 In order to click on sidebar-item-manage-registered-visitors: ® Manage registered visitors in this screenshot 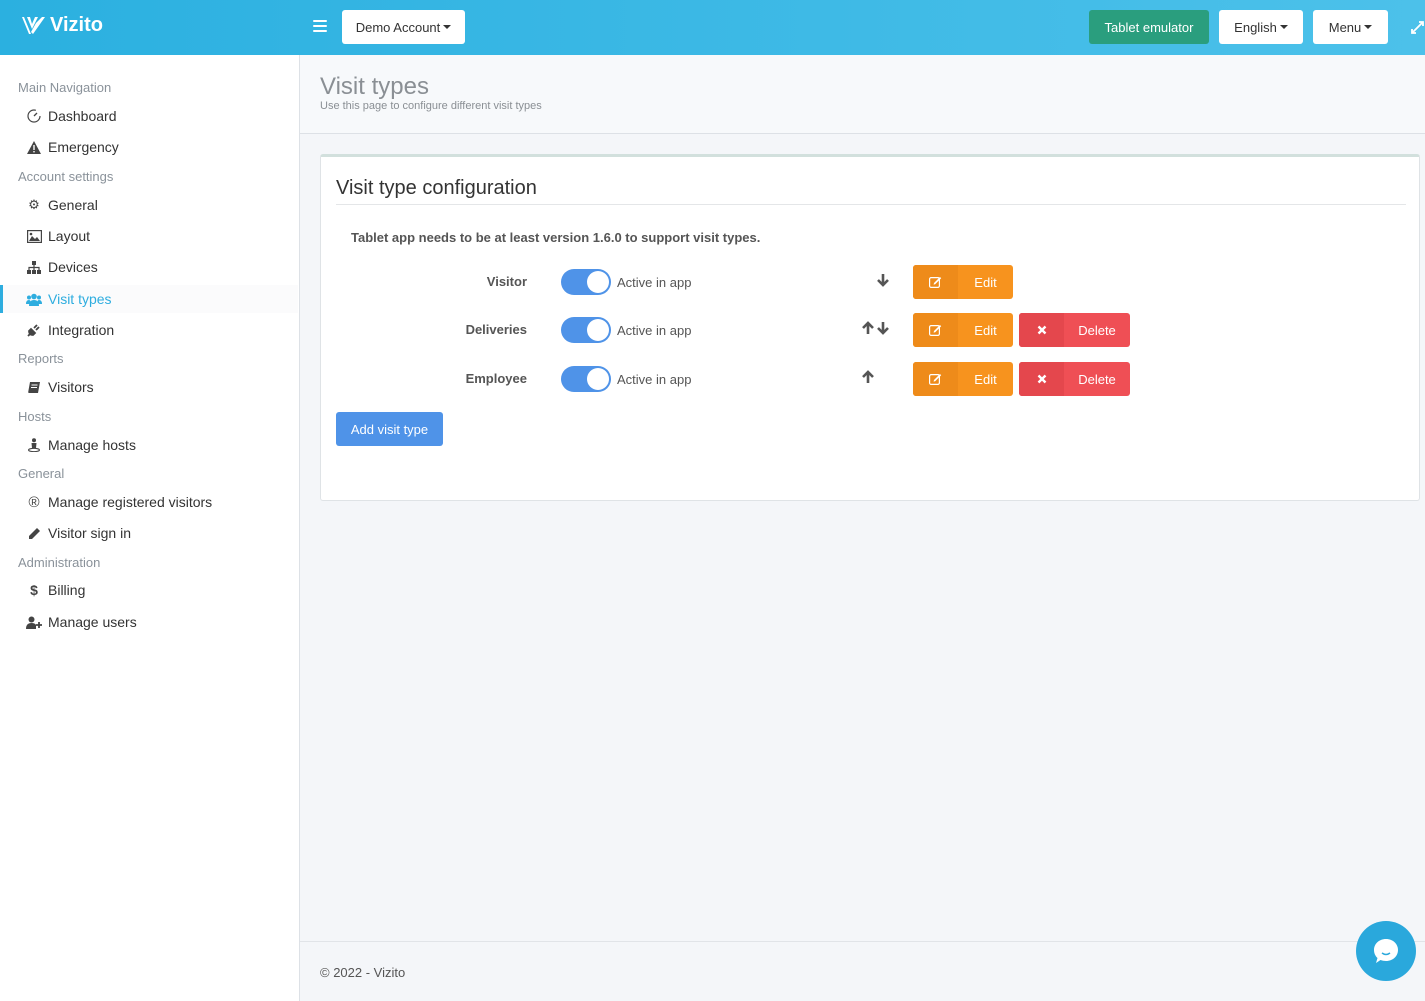, I will do `click(149, 502)`.